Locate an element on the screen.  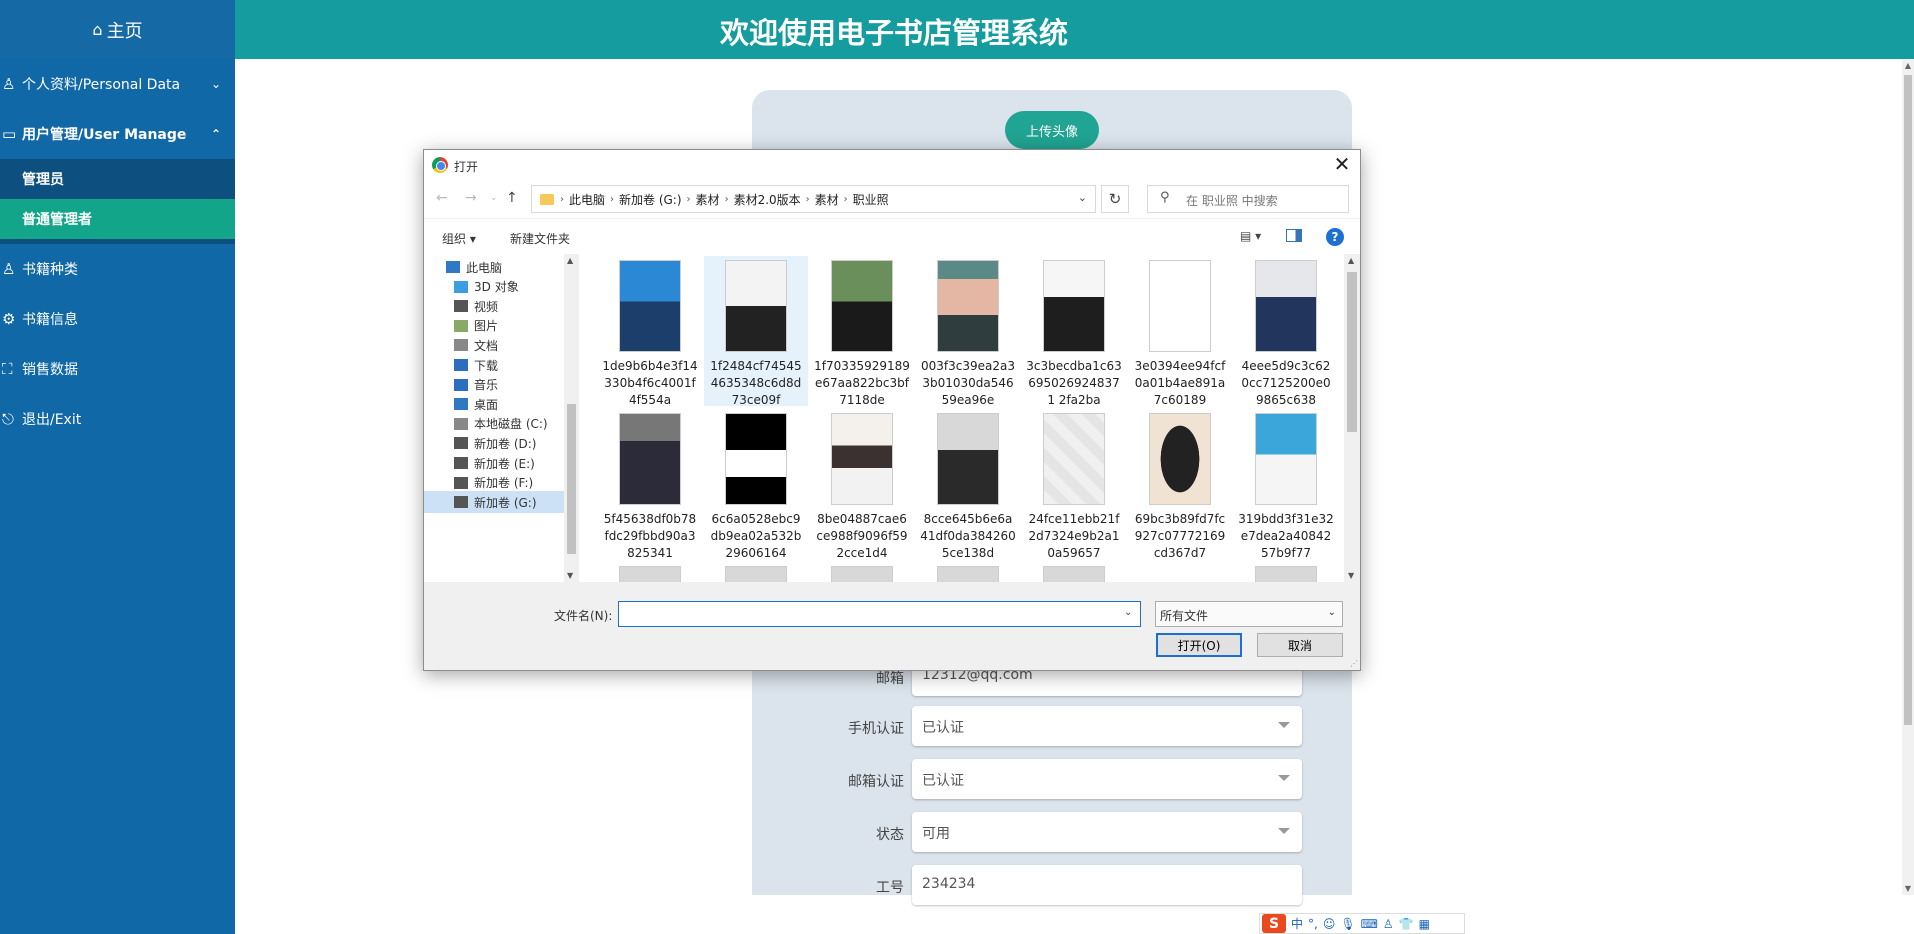
tree-scrollbar: ▲ ▼ is located at coordinates (571, 418).